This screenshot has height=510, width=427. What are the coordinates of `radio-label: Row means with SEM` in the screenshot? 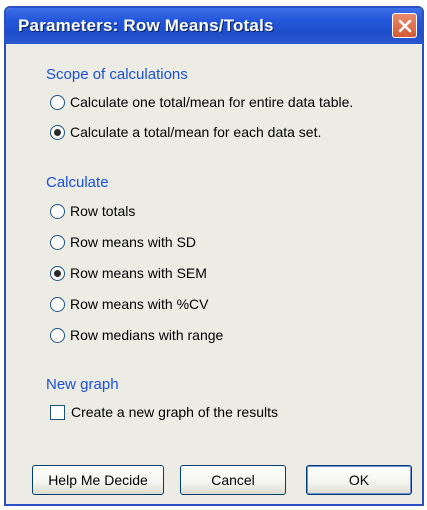 It's located at (138, 273).